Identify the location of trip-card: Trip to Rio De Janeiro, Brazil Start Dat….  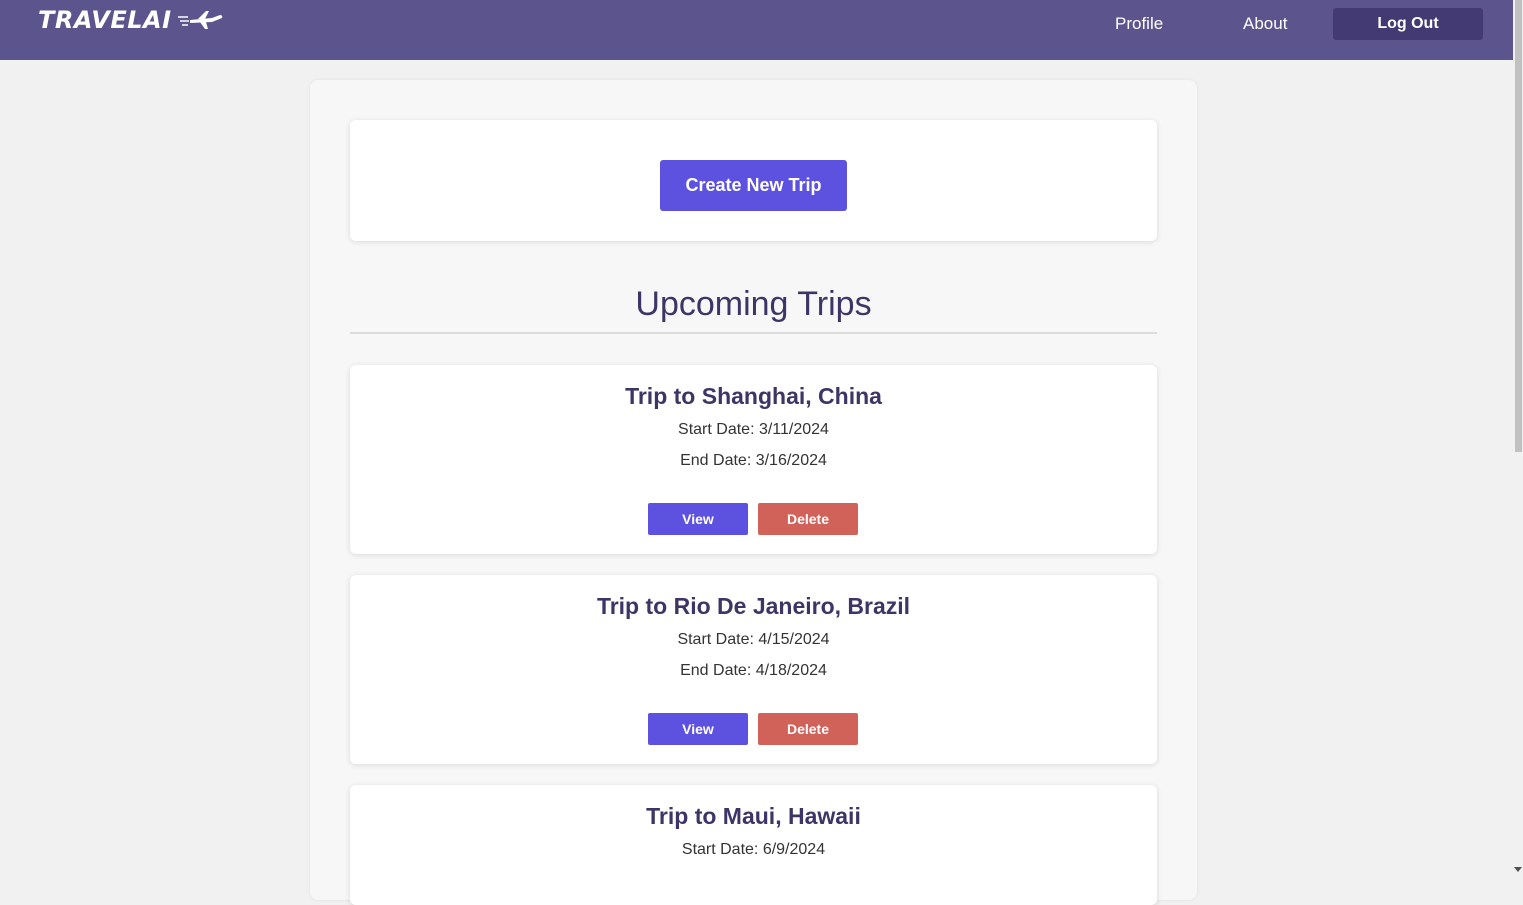
(753, 669).